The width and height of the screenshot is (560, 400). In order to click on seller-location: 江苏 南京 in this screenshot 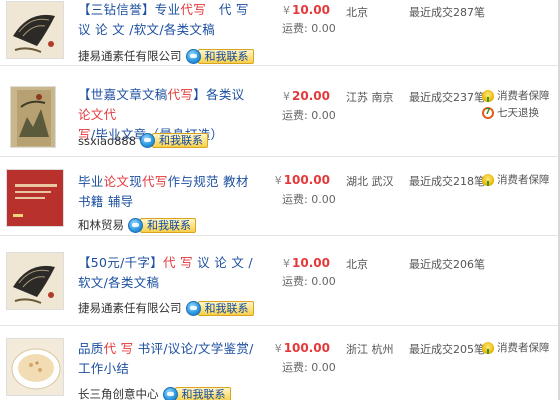, I will do `click(370, 97)`.